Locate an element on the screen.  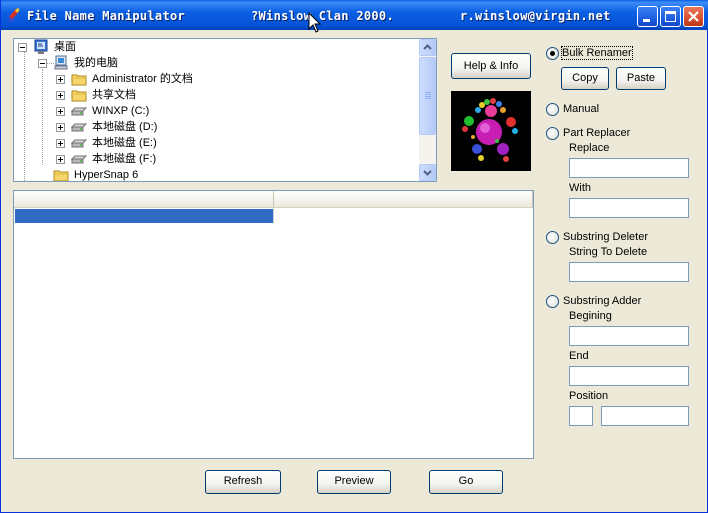
maximize-button is located at coordinates (670, 16).